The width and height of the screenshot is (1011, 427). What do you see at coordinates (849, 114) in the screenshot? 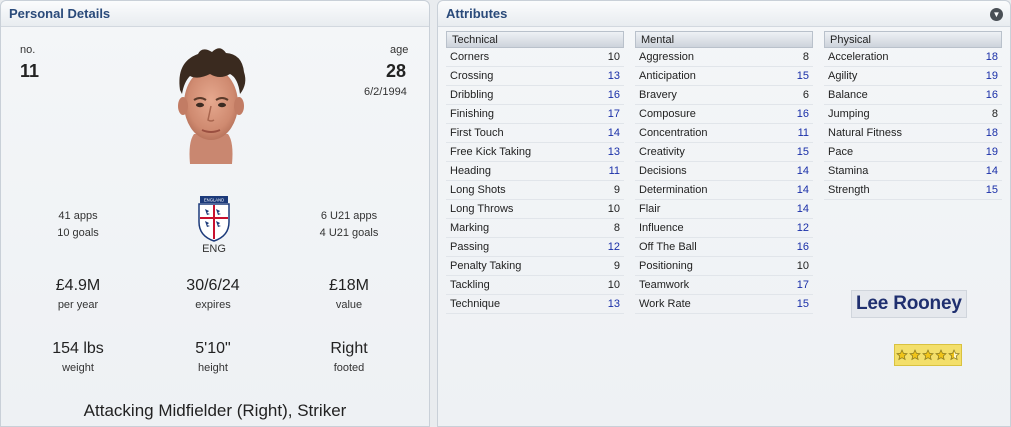
I see `attribute-name: Jumping` at bounding box center [849, 114].